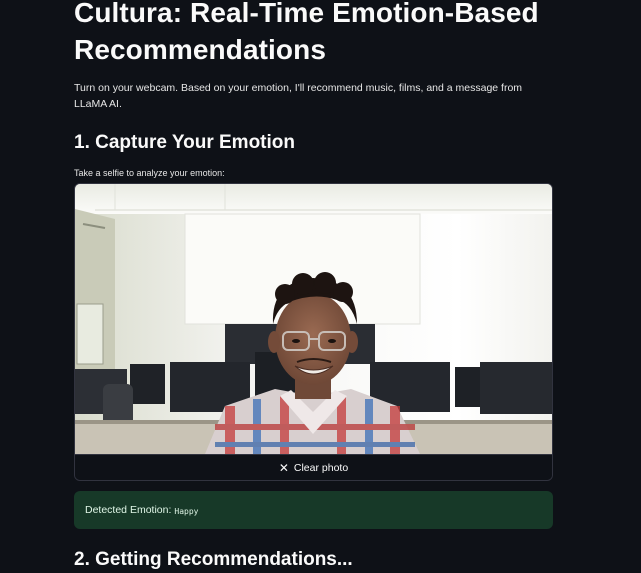 The image size is (641, 573). What do you see at coordinates (184, 142) in the screenshot?
I see `capture-heading: 1. Capture Your Emotion` at bounding box center [184, 142].